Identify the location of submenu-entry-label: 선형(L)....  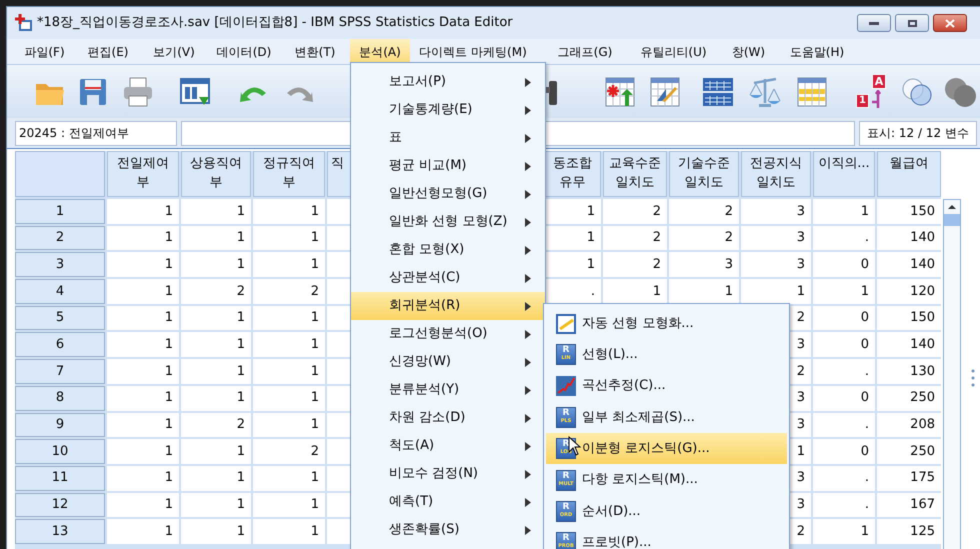
(610, 355).